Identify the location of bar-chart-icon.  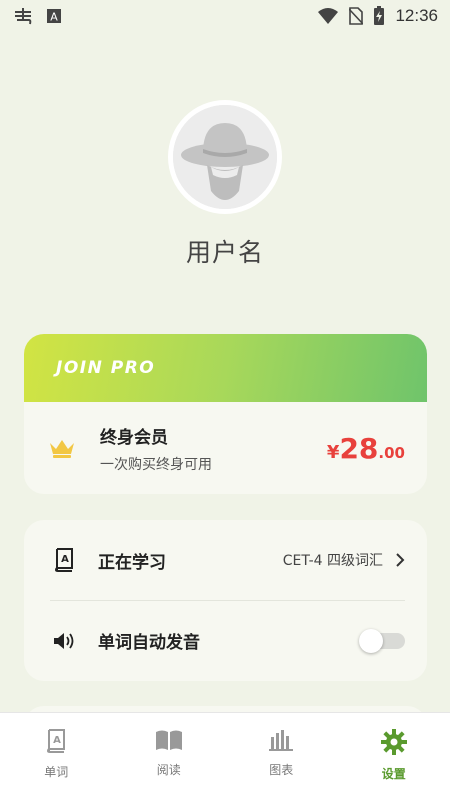
(281, 742).